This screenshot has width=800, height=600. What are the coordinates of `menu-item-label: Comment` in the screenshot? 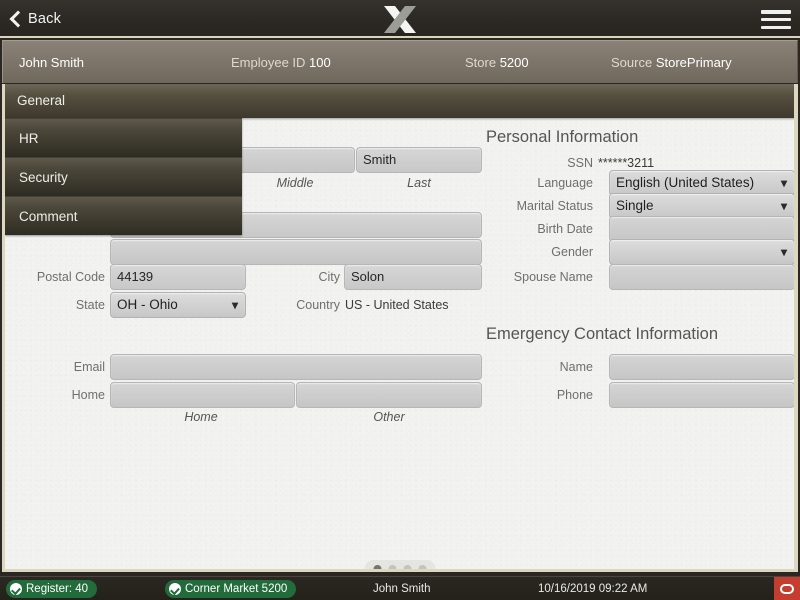 It's located at (48, 216).